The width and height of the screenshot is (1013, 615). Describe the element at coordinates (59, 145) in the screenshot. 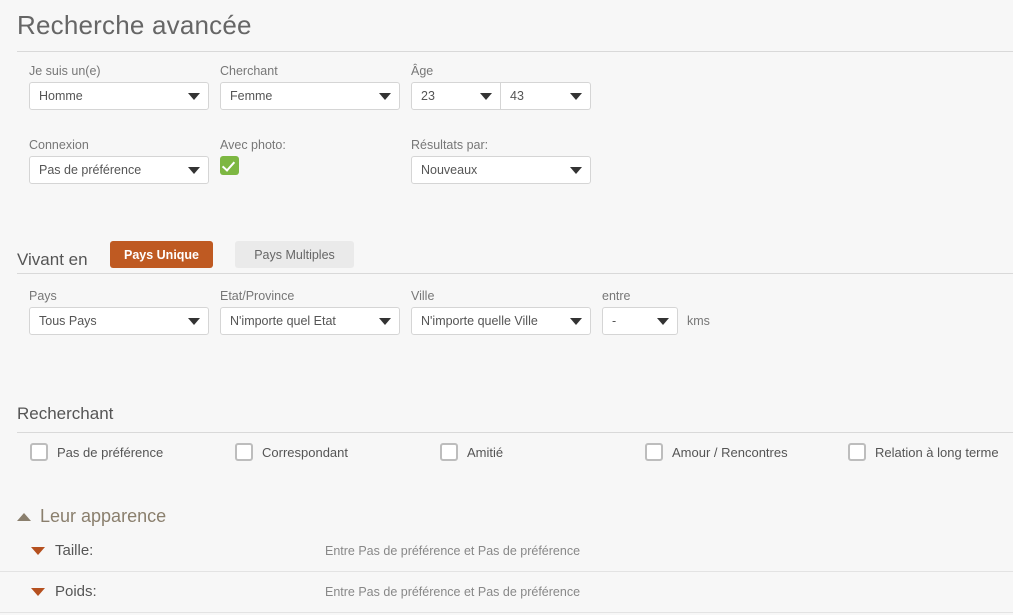

I see `connexion-label: Connexion` at that location.